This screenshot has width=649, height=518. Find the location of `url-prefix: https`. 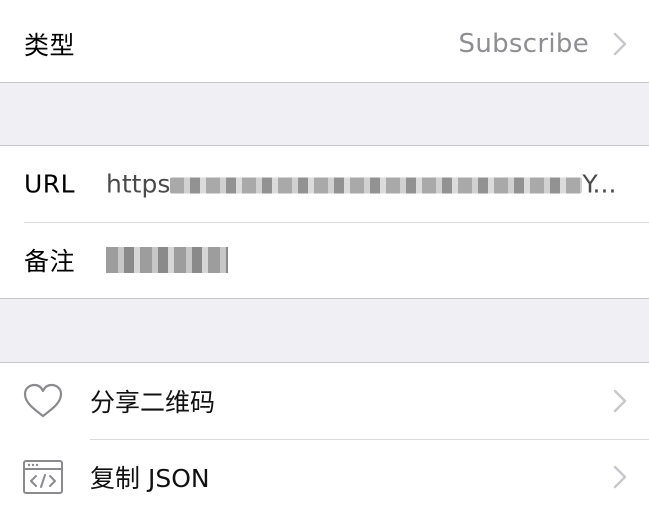

url-prefix: https is located at coordinates (138, 184).